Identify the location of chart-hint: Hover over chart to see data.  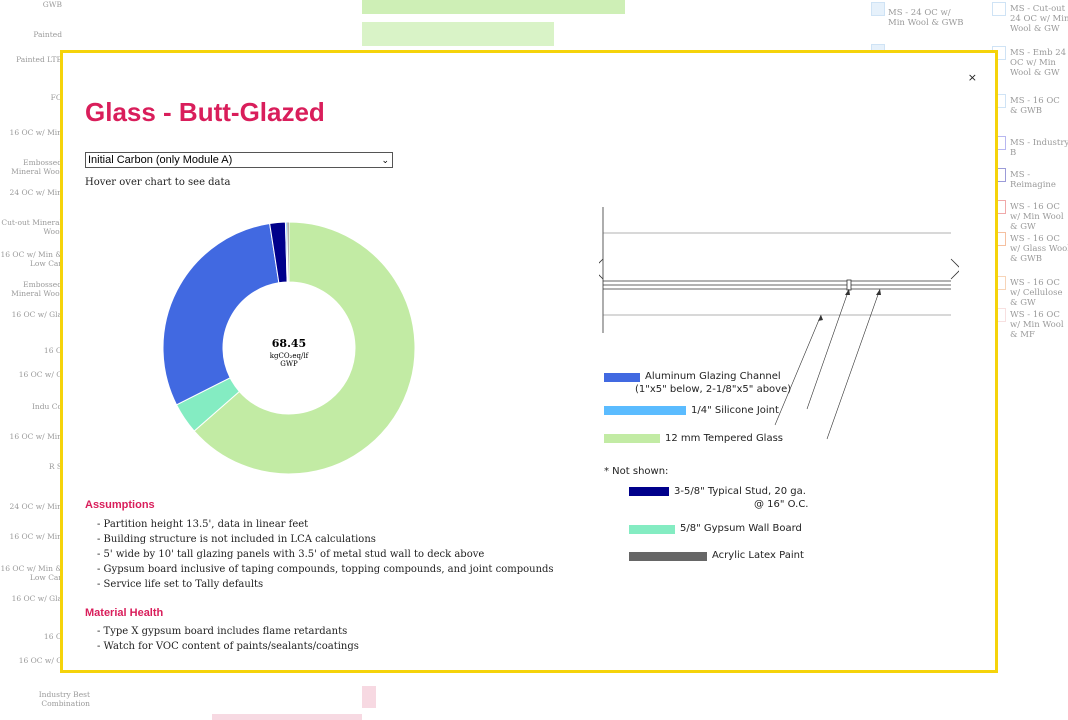
(158, 182).